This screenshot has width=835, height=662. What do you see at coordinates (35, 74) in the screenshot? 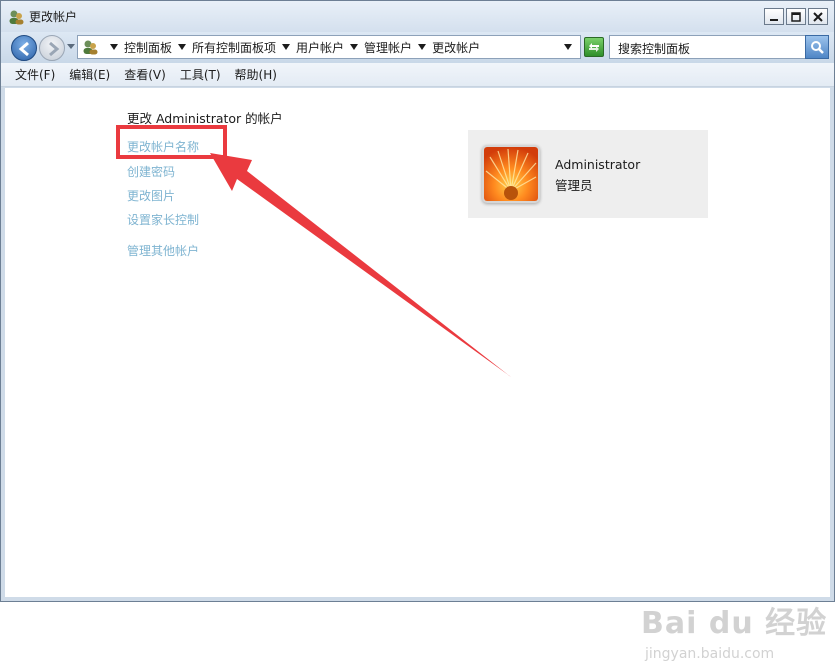
I see `menu-file: 文件(F)` at bounding box center [35, 74].